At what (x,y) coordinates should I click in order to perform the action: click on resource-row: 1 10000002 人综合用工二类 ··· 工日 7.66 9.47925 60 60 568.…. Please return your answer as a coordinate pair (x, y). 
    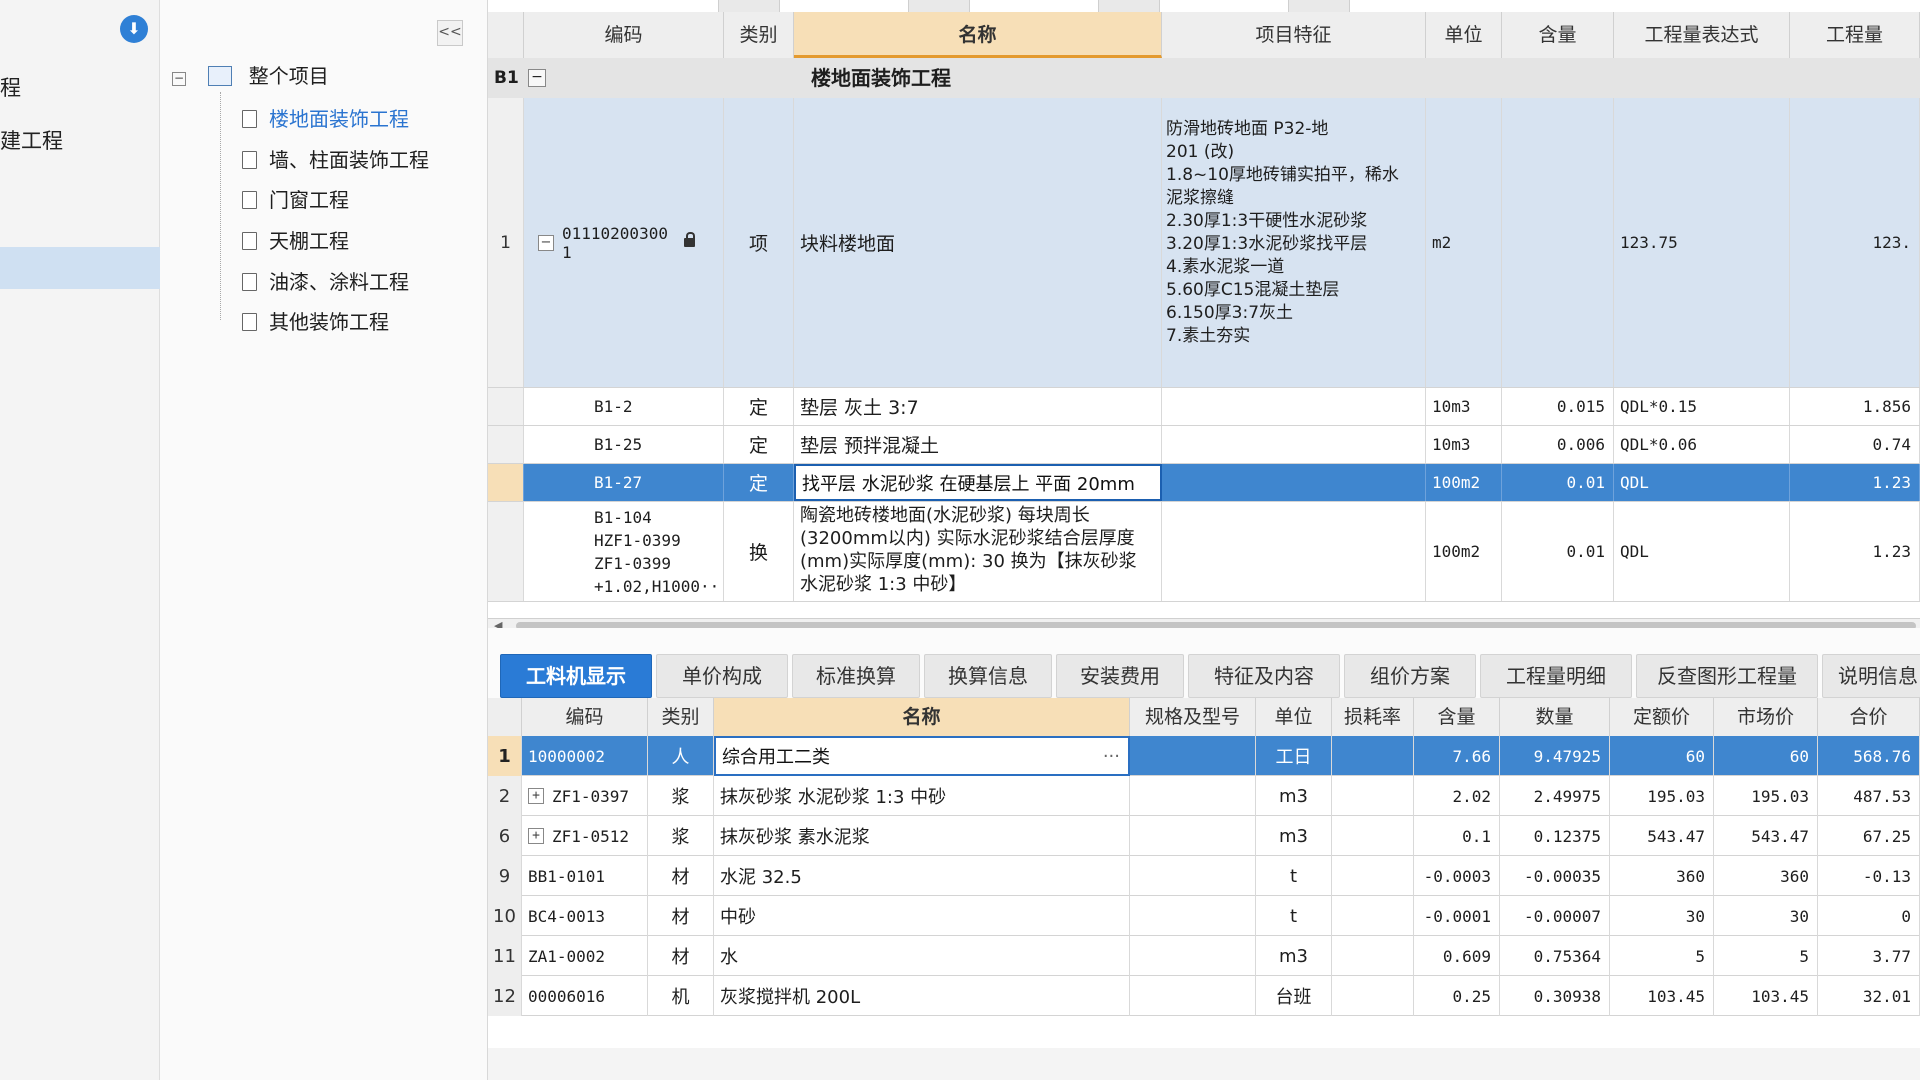
    Looking at the image, I should click on (1204, 756).